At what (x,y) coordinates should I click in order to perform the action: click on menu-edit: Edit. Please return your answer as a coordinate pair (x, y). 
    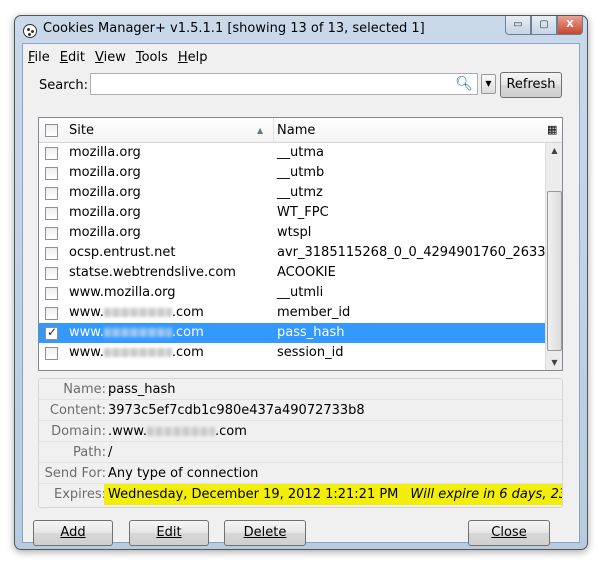
    Looking at the image, I should click on (72, 57).